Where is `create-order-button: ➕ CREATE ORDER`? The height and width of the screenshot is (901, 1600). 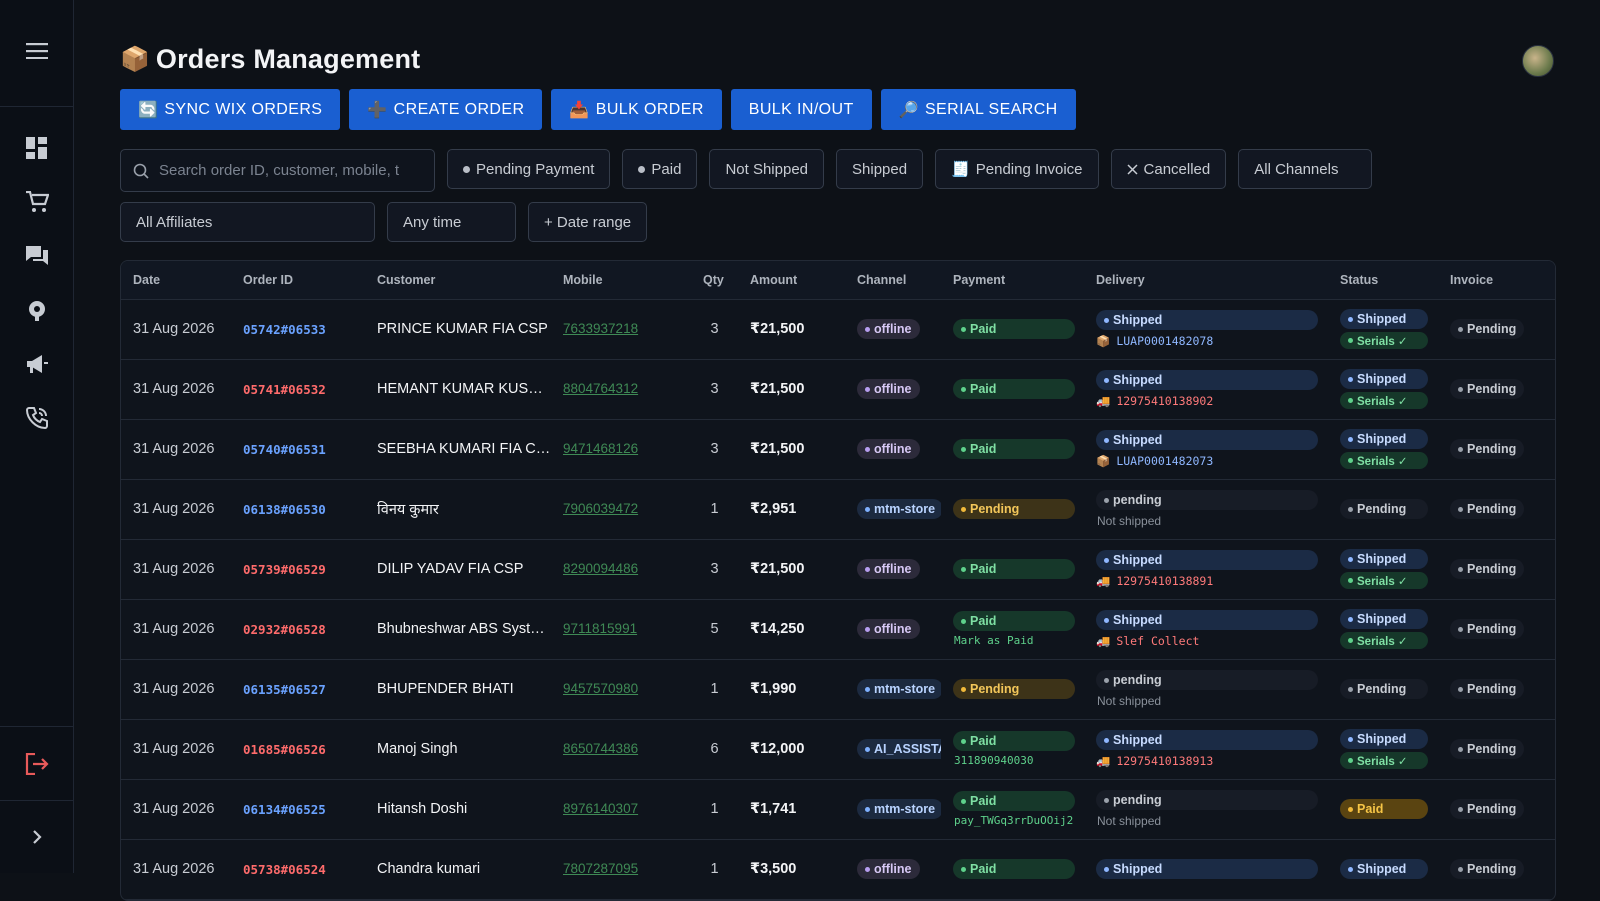 create-order-button: ➕ CREATE ORDER is located at coordinates (446, 109).